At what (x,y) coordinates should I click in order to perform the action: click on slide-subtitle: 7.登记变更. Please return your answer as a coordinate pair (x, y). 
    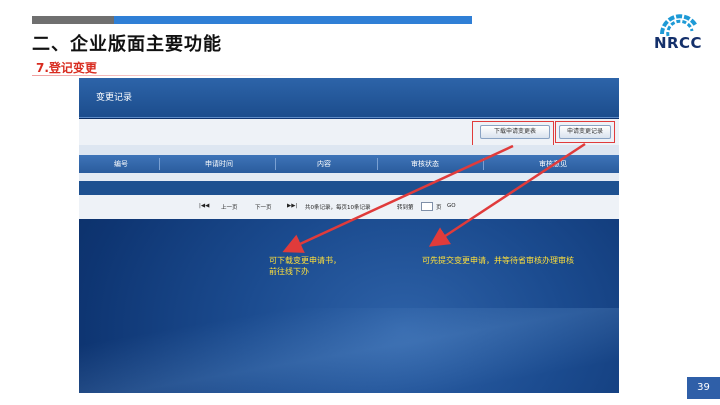
    Looking at the image, I should click on (66, 68).